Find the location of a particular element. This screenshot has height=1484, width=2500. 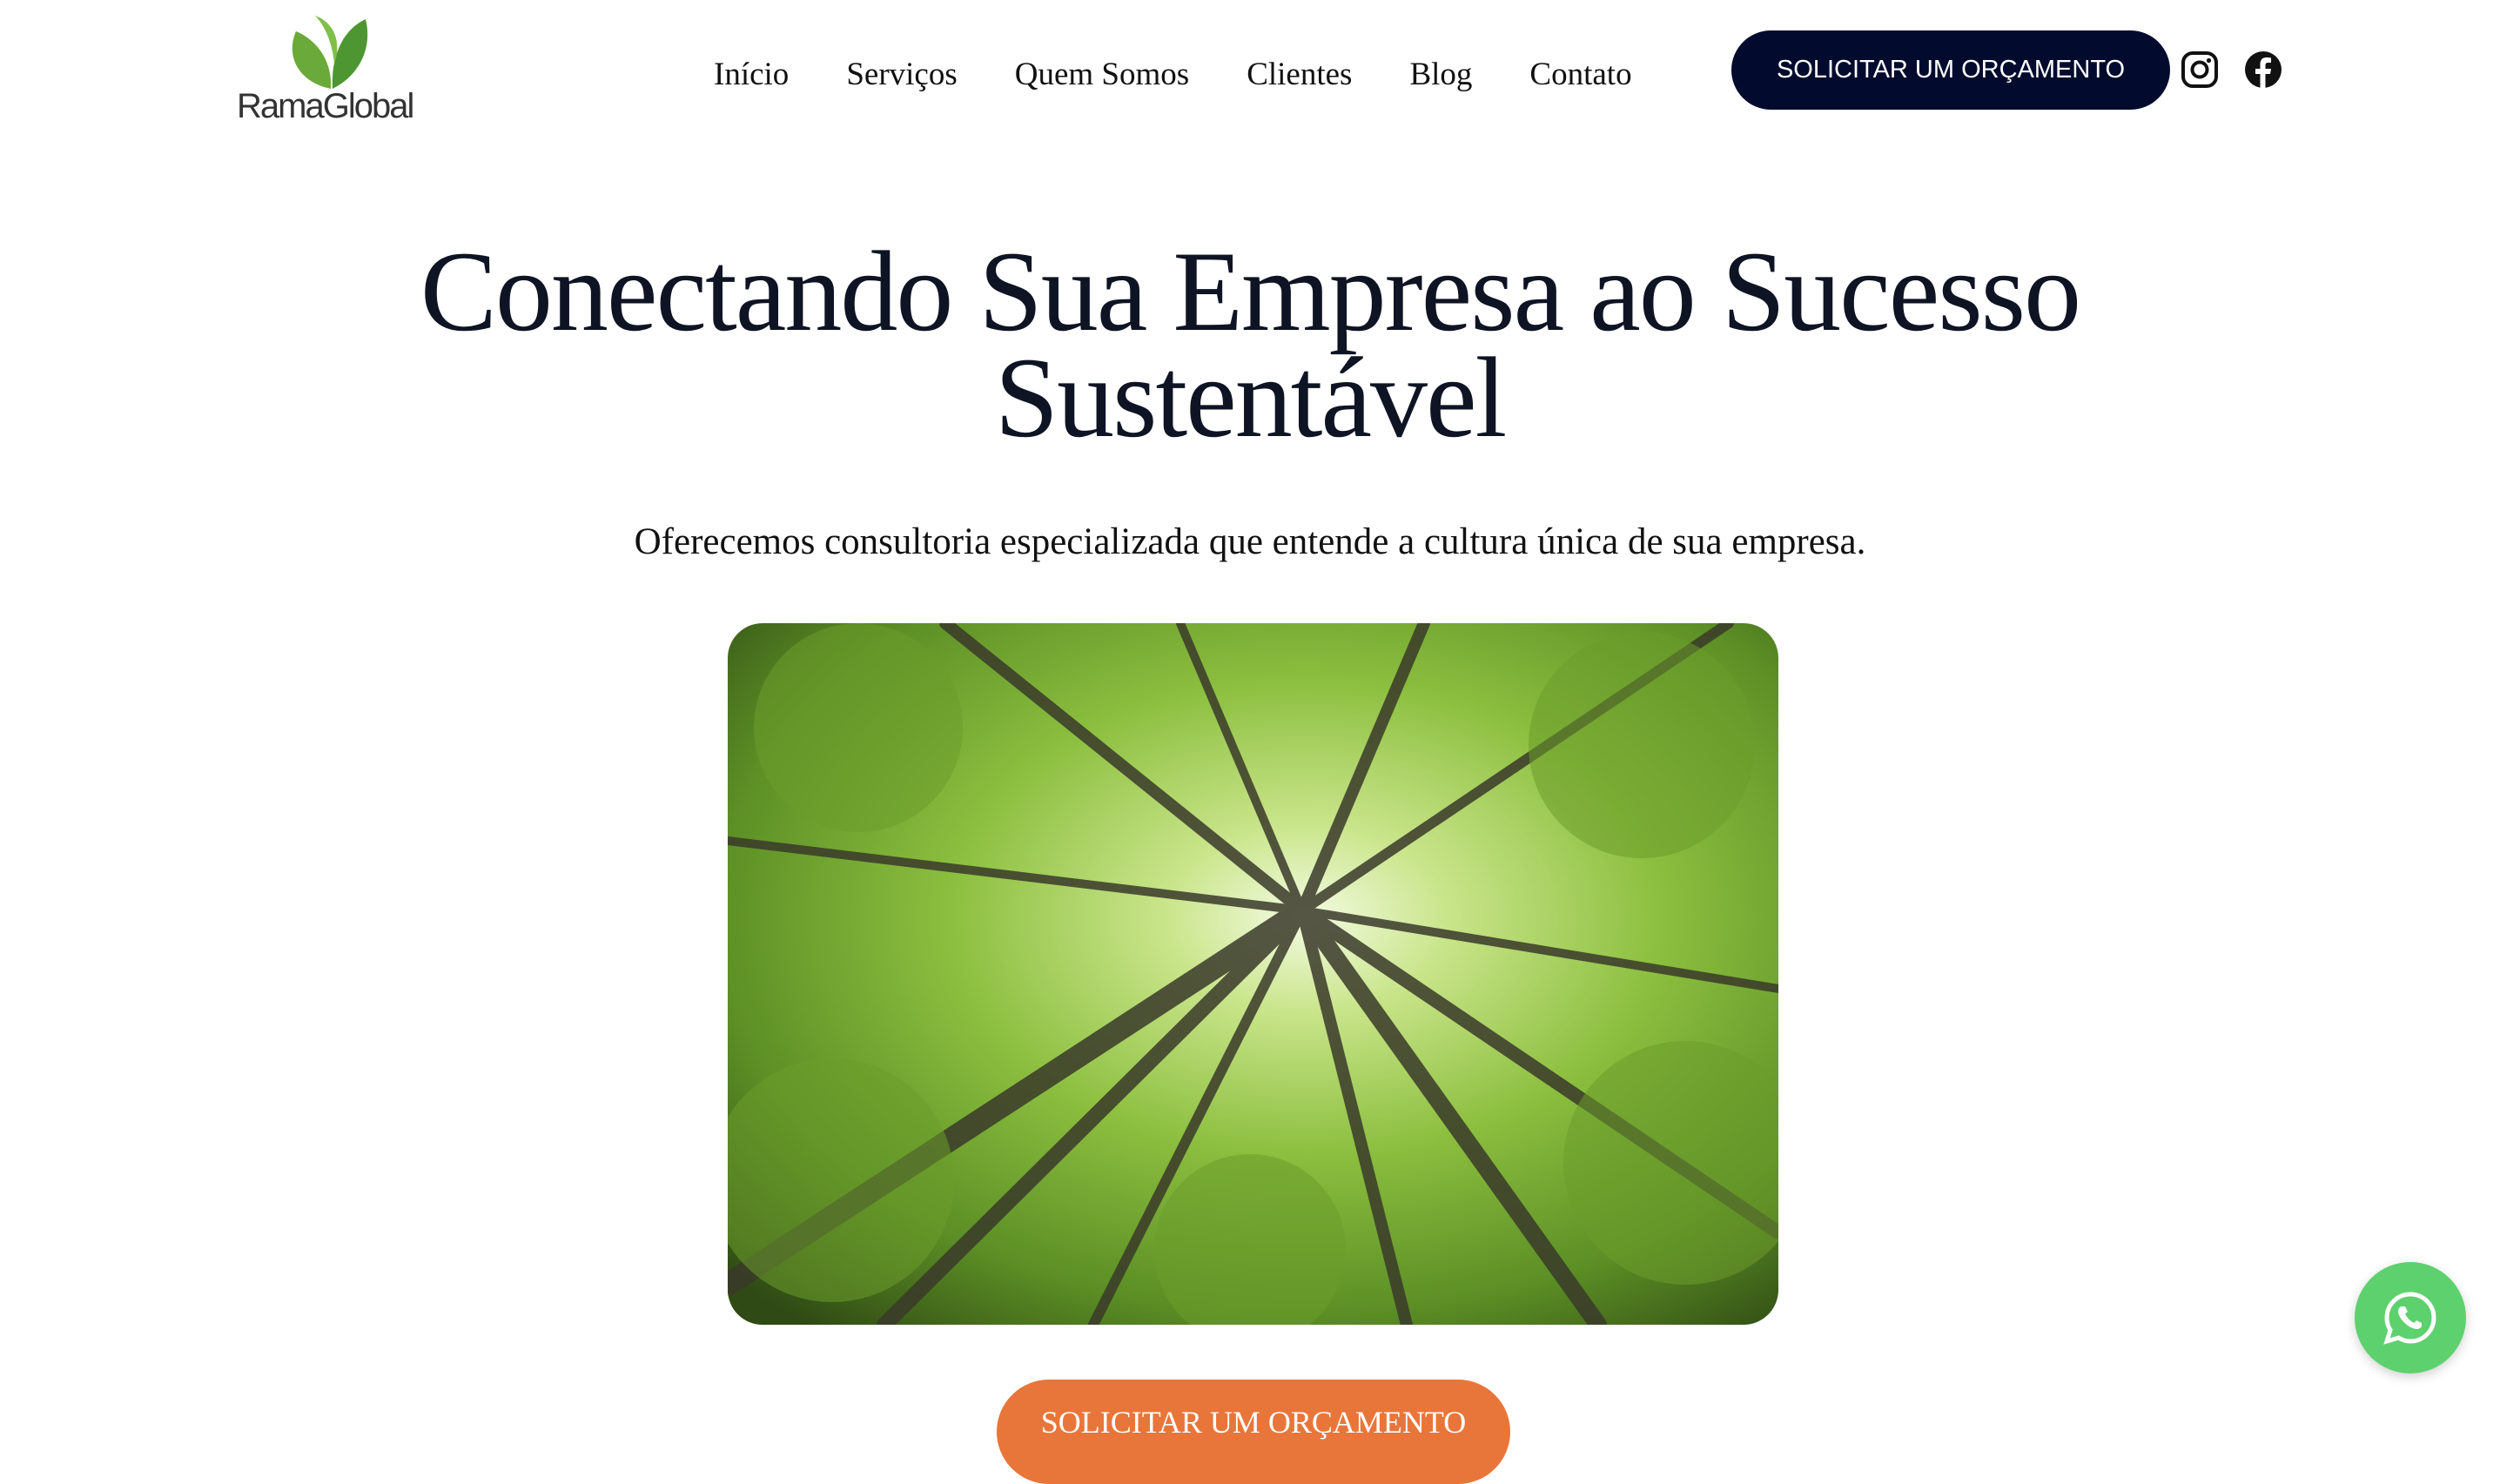

hero-request-quote-button: SOLICITAR UM ORÇAMENTO is located at coordinates (1253, 1432).